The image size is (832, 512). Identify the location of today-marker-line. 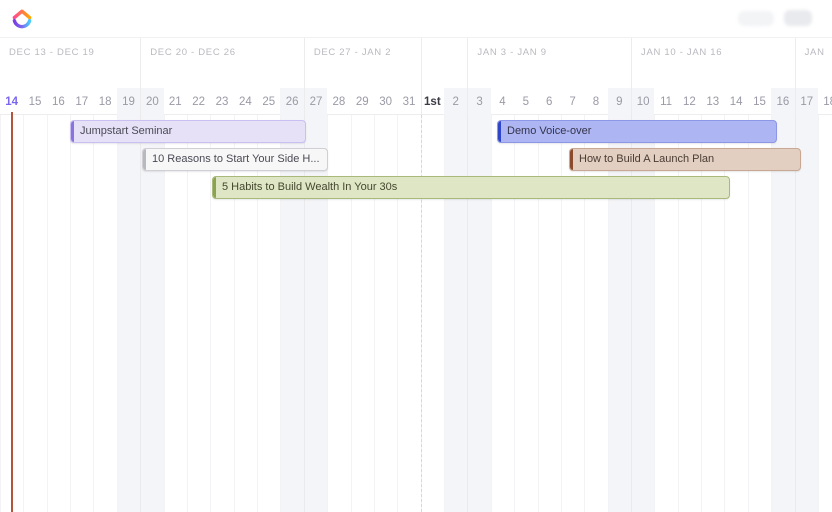
(11, 313).